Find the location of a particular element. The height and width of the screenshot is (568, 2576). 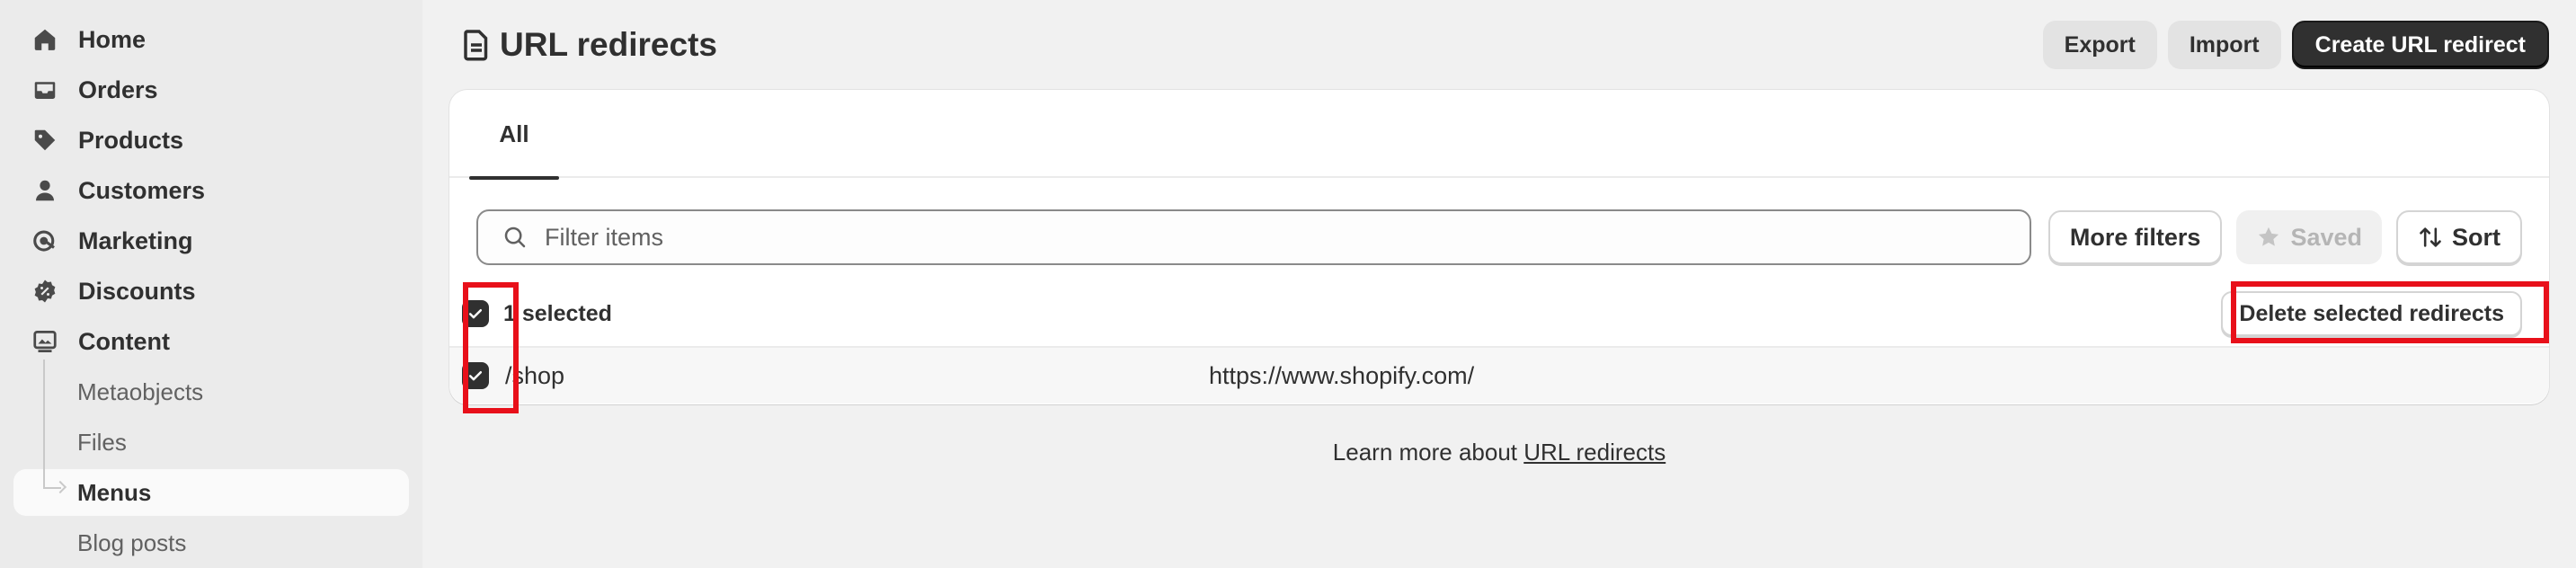

sidebar-item-customers: Customers is located at coordinates (211, 190).